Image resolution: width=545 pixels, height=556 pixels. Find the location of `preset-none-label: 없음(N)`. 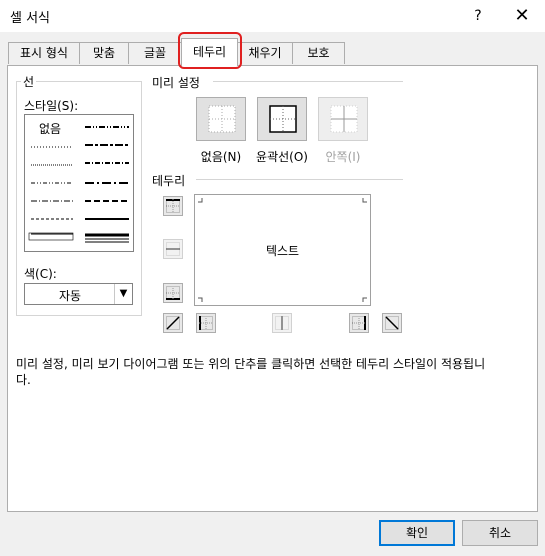

preset-none-label: 없음(N) is located at coordinates (221, 157).